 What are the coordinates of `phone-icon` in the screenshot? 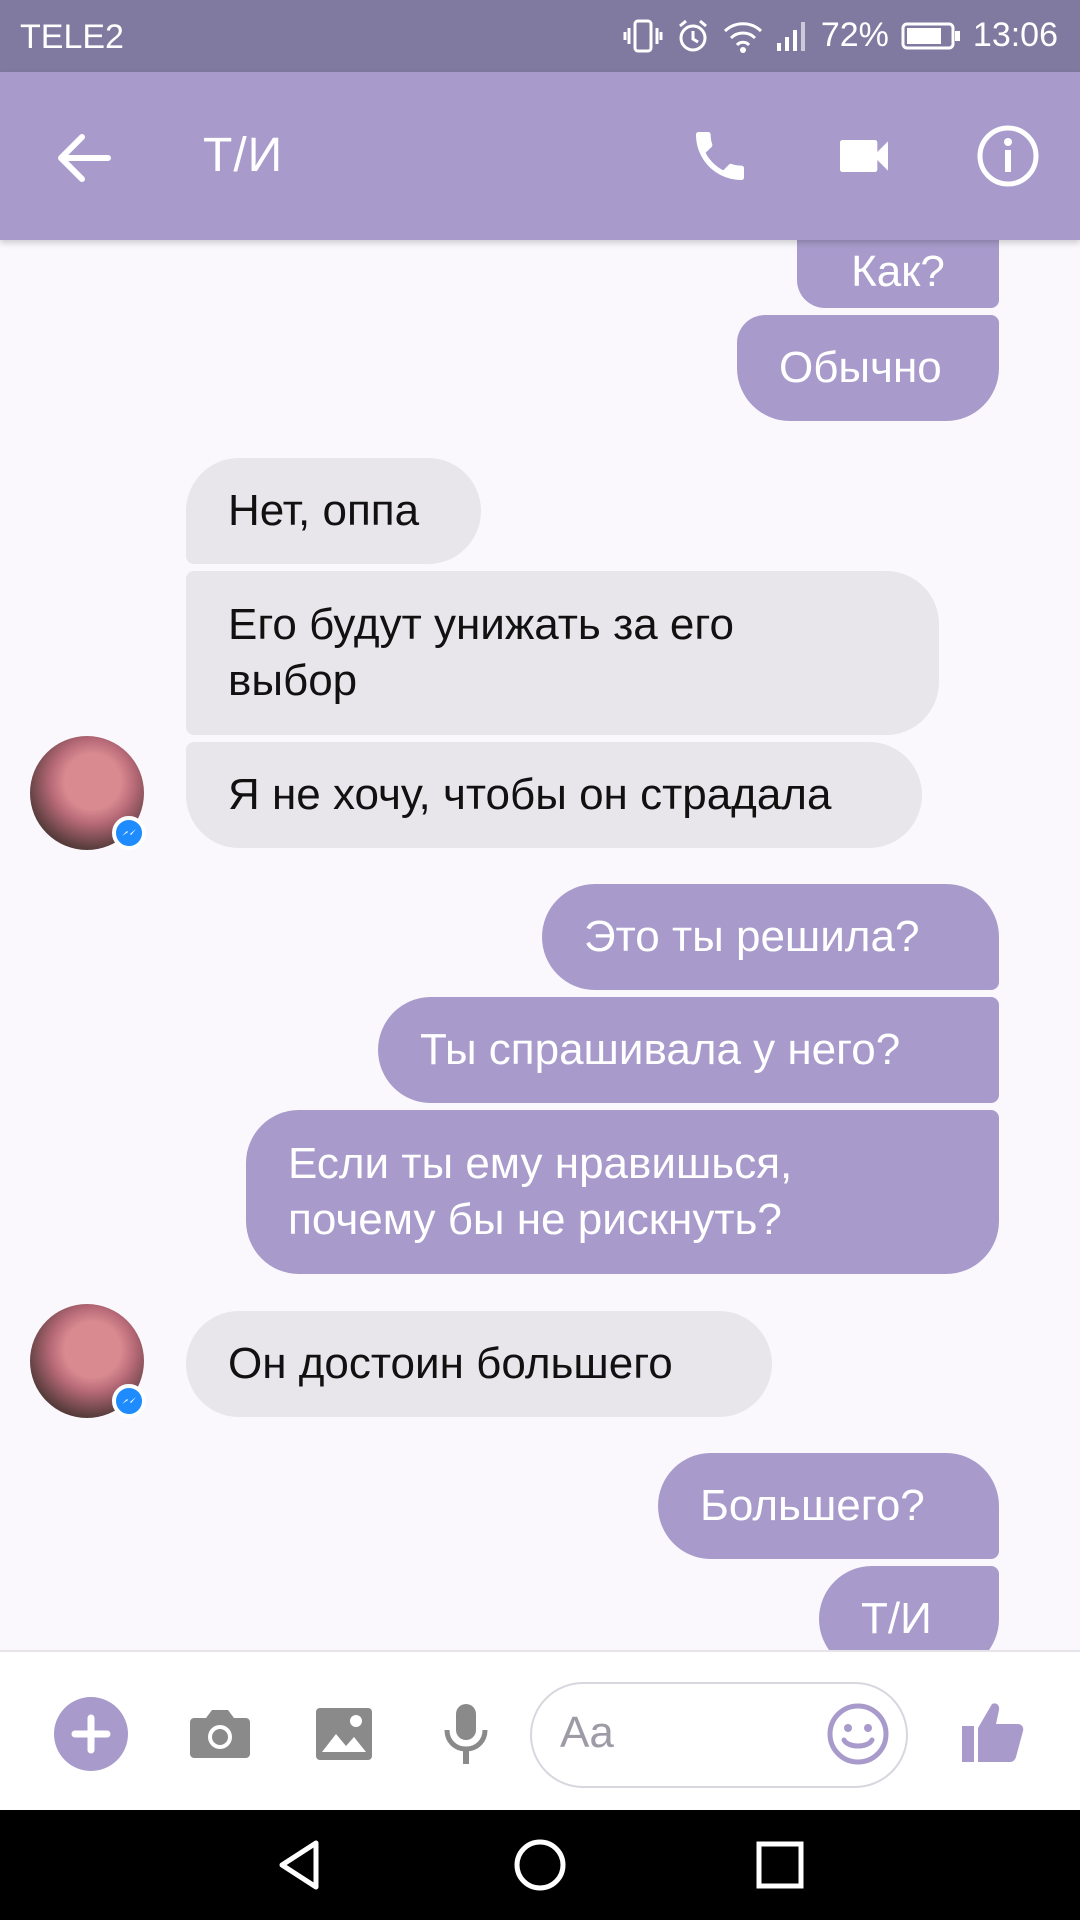 It's located at (720, 156).